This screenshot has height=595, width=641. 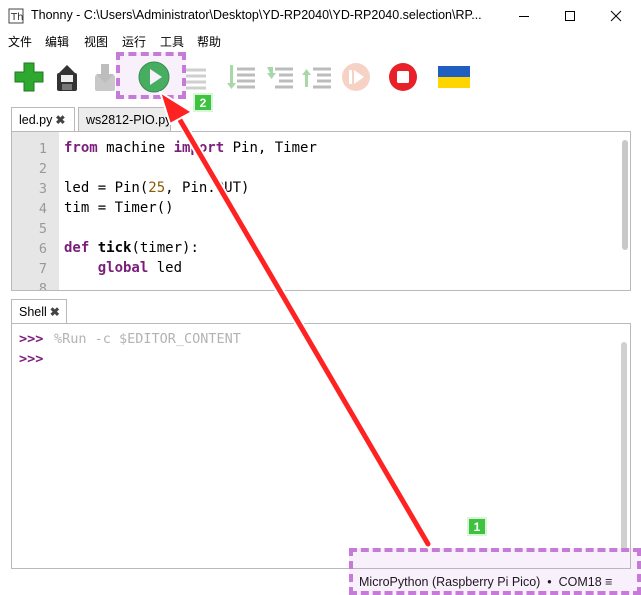 I want to click on line-number: 3, so click(x=42, y=189).